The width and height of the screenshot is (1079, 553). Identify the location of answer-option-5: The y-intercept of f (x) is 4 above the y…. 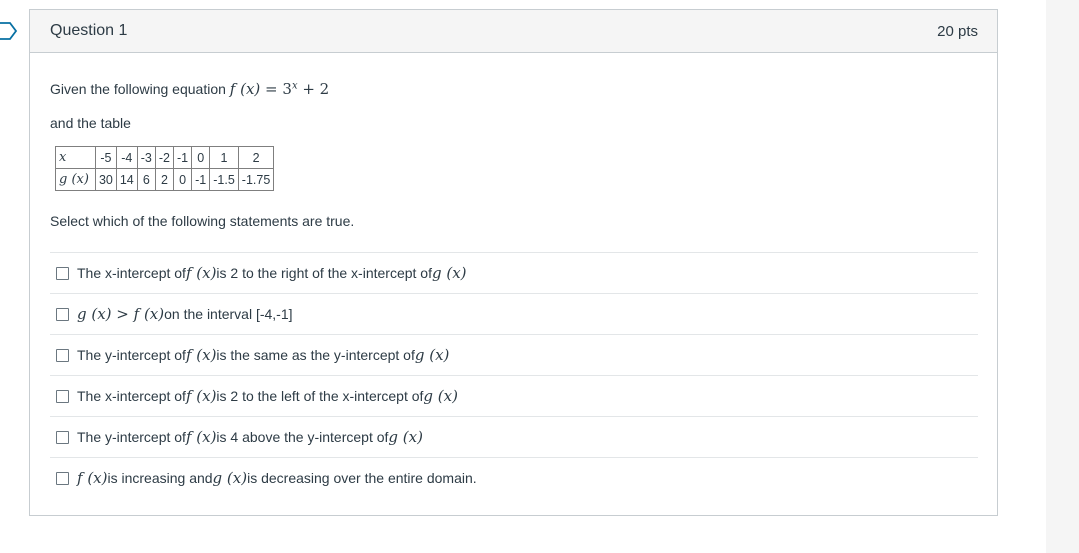
(514, 436).